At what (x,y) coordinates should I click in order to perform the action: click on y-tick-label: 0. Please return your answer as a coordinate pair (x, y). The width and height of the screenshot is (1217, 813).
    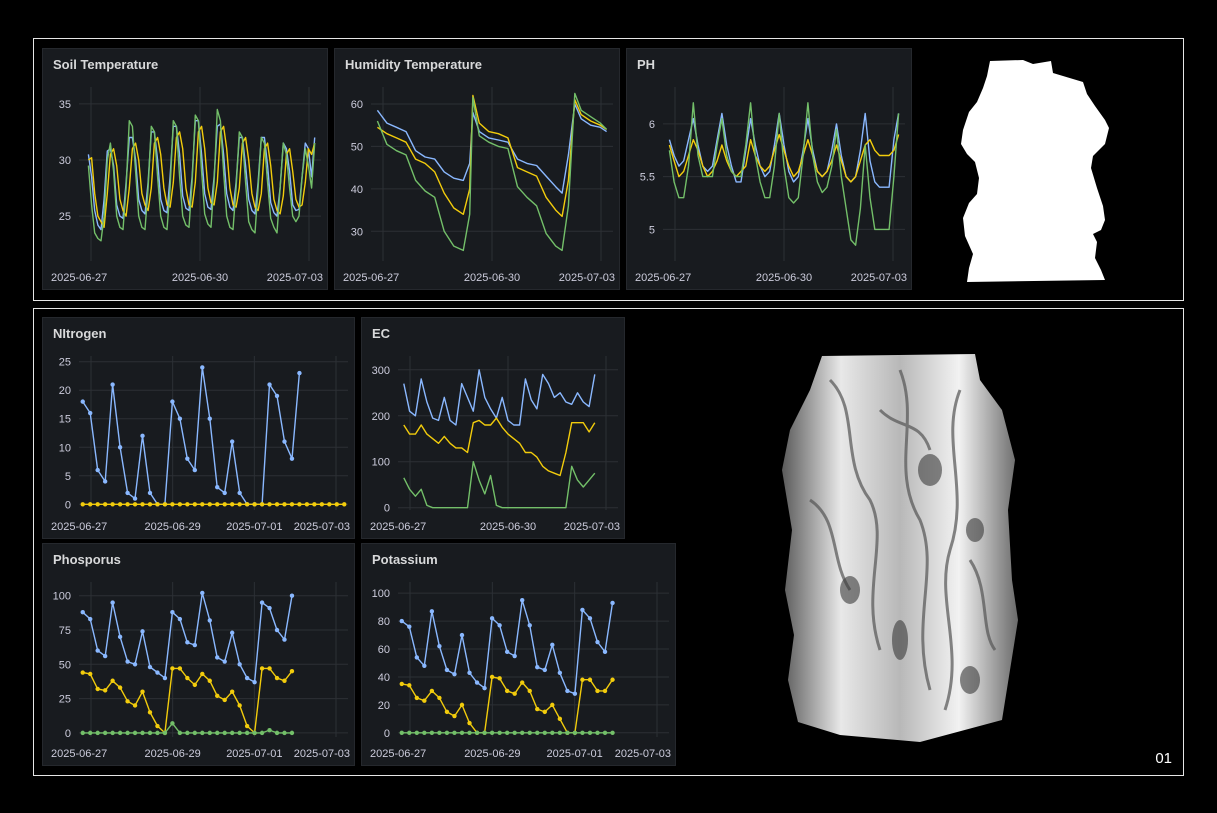
    Looking at the image, I should click on (387, 509).